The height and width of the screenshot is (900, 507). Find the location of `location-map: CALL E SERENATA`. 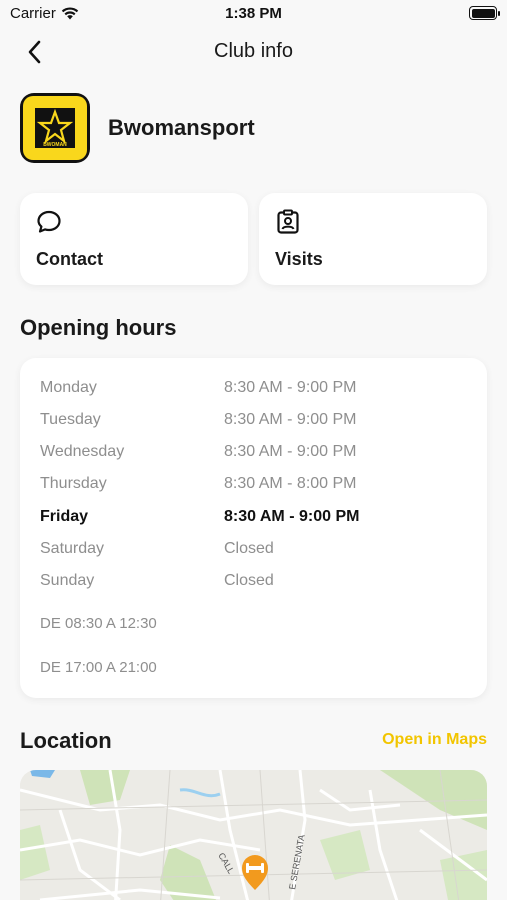

location-map: CALL E SERENATA is located at coordinates (253, 835).